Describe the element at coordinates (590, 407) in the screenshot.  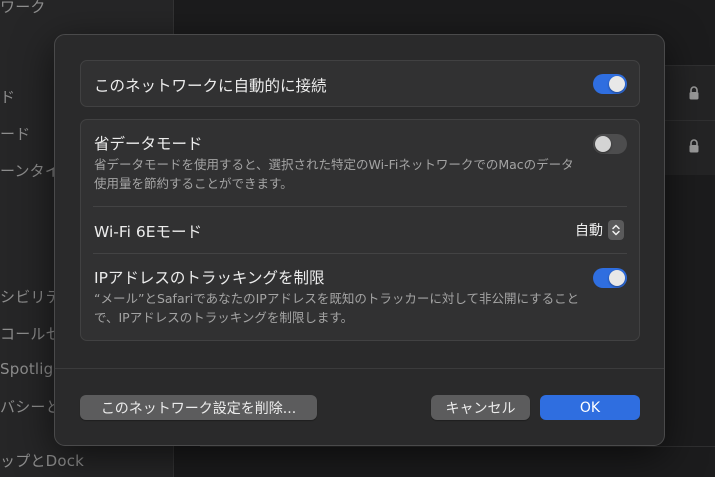
I see `ok-button: OK` at that location.